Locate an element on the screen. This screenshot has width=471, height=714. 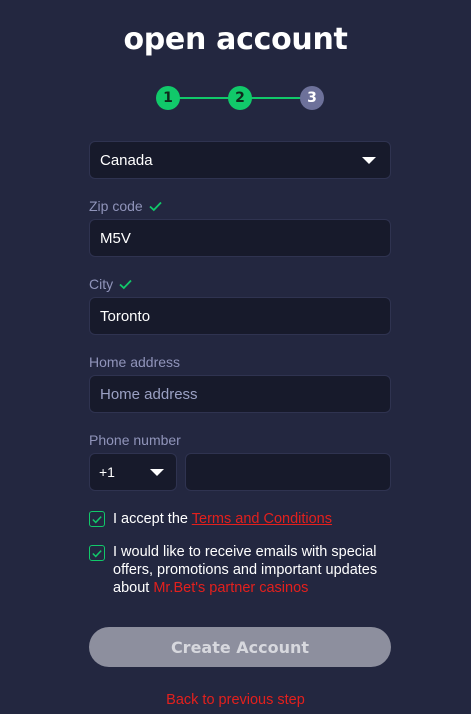
back-link: Back to previous step is located at coordinates (235, 700).